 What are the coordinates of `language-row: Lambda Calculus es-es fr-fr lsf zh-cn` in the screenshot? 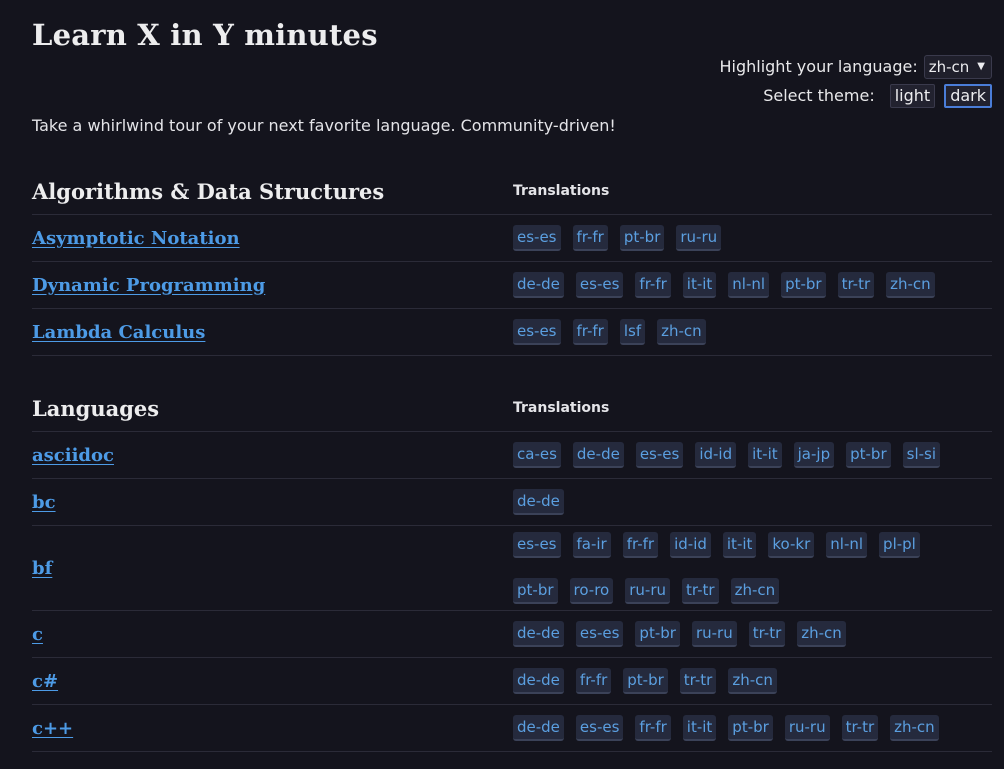 It's located at (512, 332).